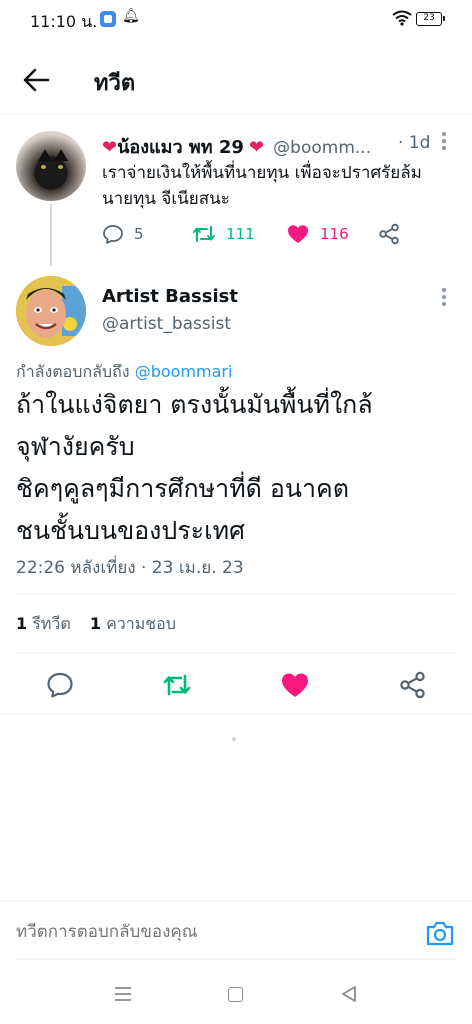 Image resolution: width=472 pixels, height=1024 pixels. I want to click on tweet-stats: 1 รีทวีต 1 ความชอบ, so click(96, 624).